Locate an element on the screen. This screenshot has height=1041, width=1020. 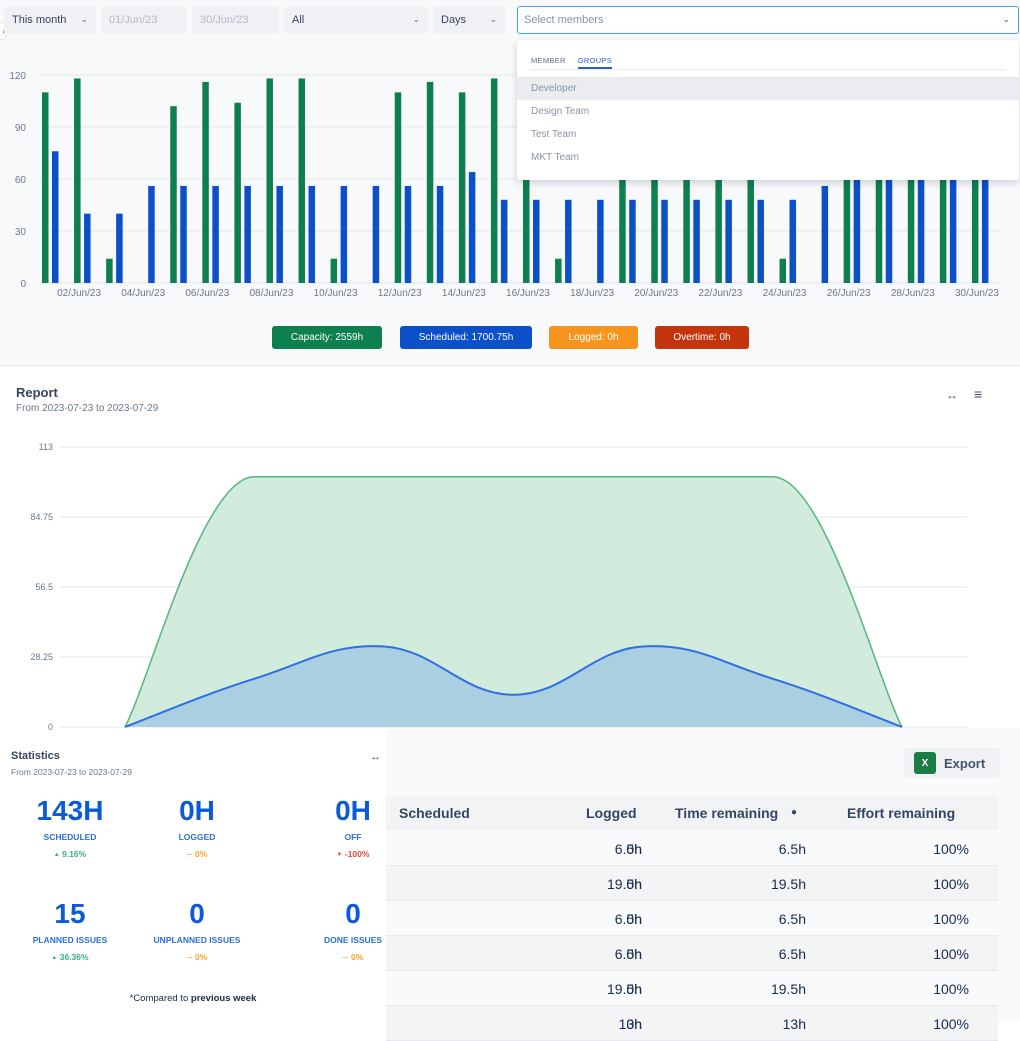
column-time-remaining: Time remaining is located at coordinates (726, 813).